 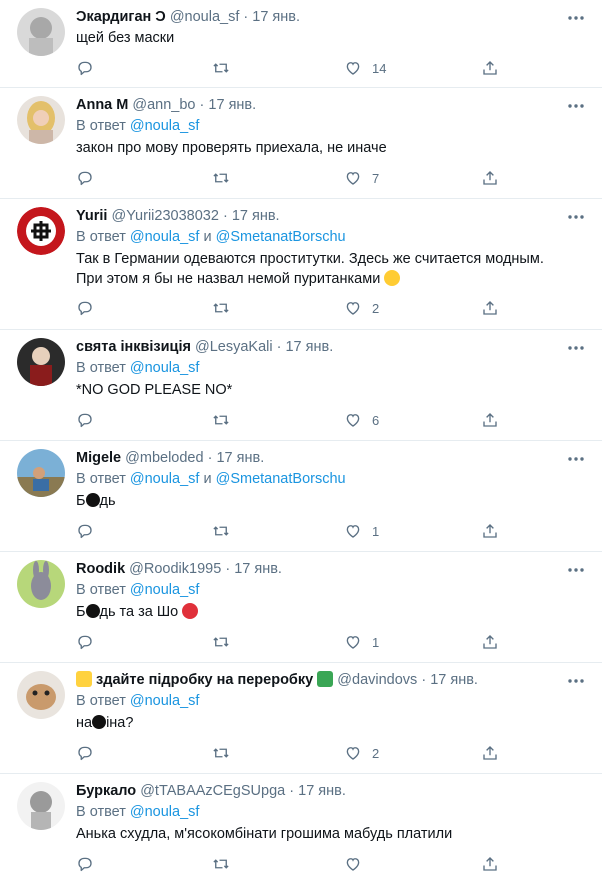 I want to click on user-handle: @ann_bo, so click(x=163, y=105).